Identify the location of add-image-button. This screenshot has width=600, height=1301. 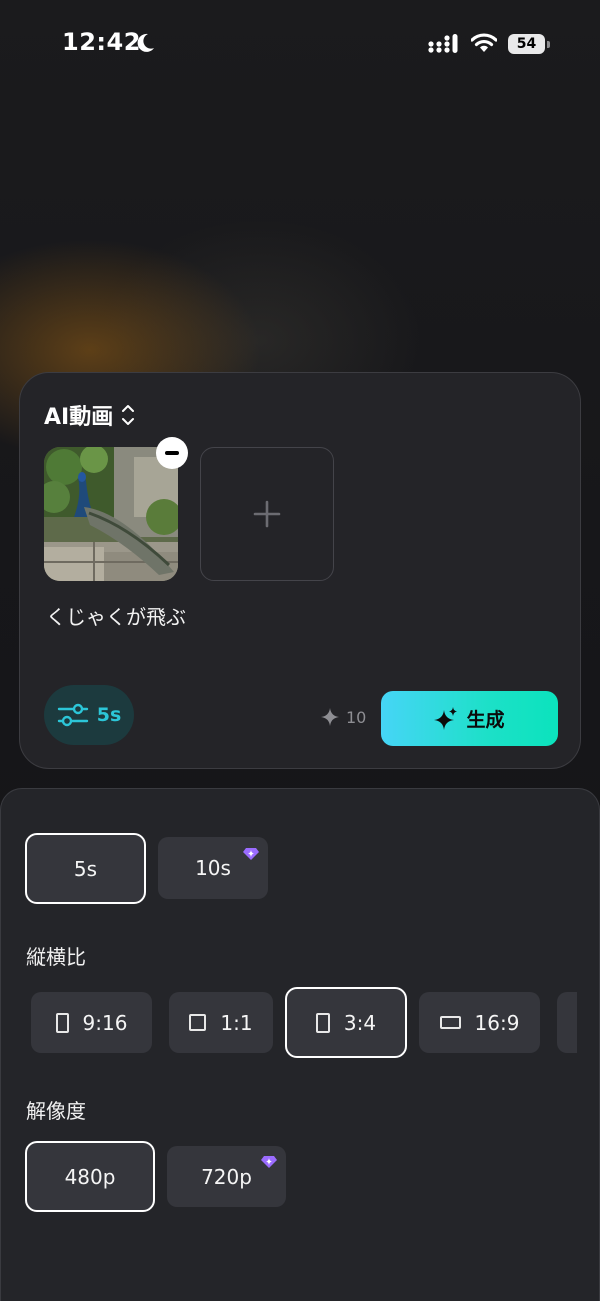
(267, 514).